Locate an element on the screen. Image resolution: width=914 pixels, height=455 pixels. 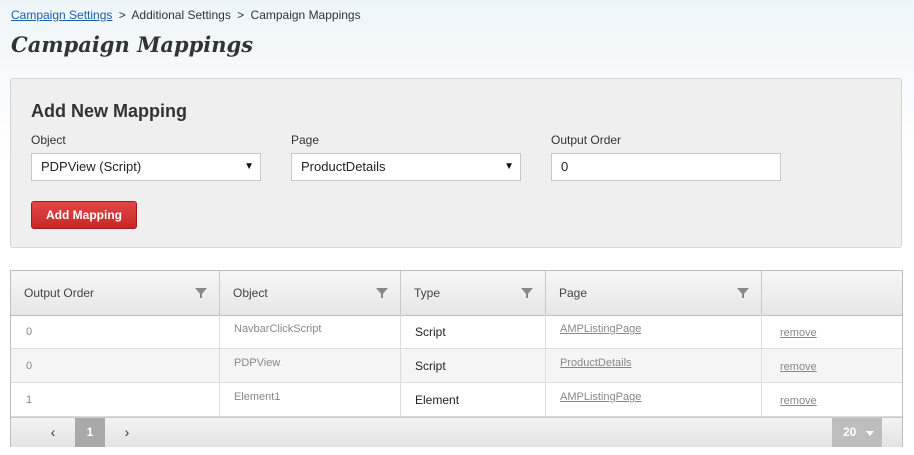
cell-object: PDPView is located at coordinates (310, 365).